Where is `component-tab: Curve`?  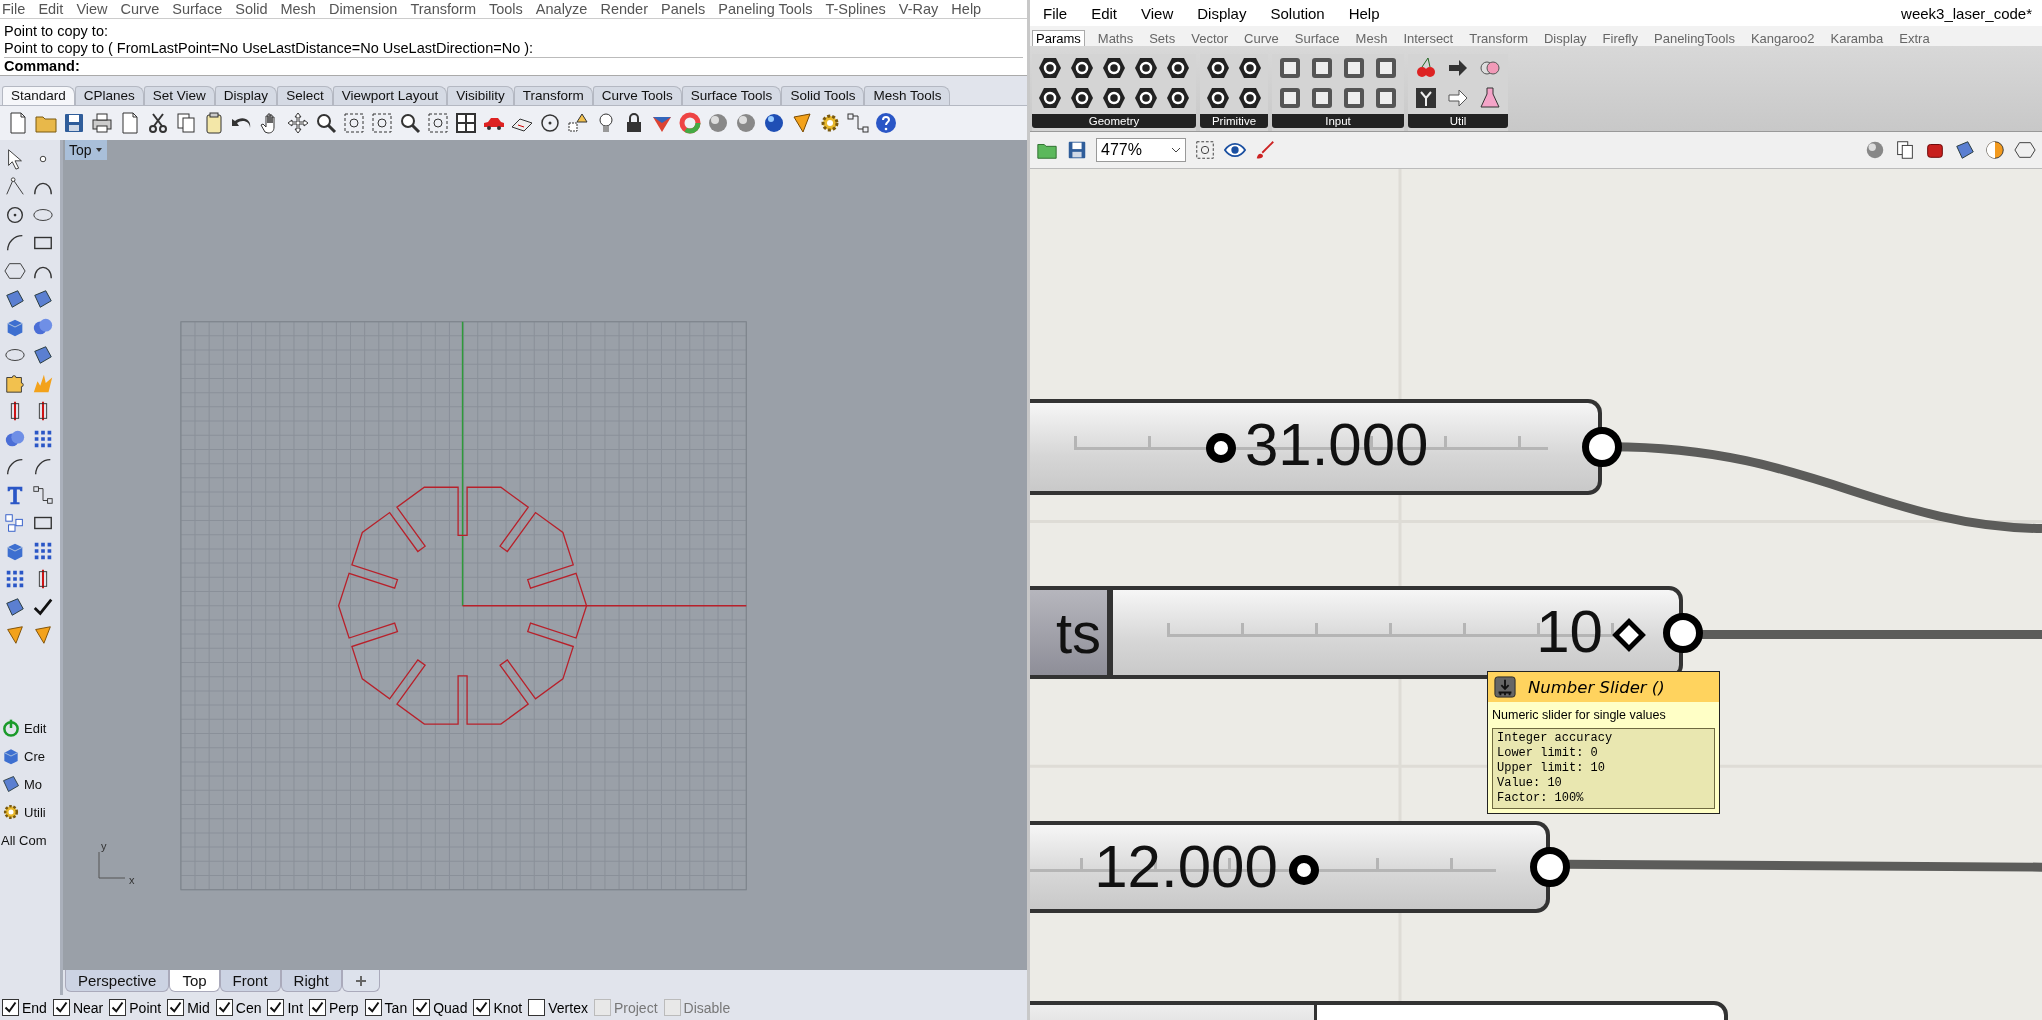
component-tab: Curve is located at coordinates (1261, 38).